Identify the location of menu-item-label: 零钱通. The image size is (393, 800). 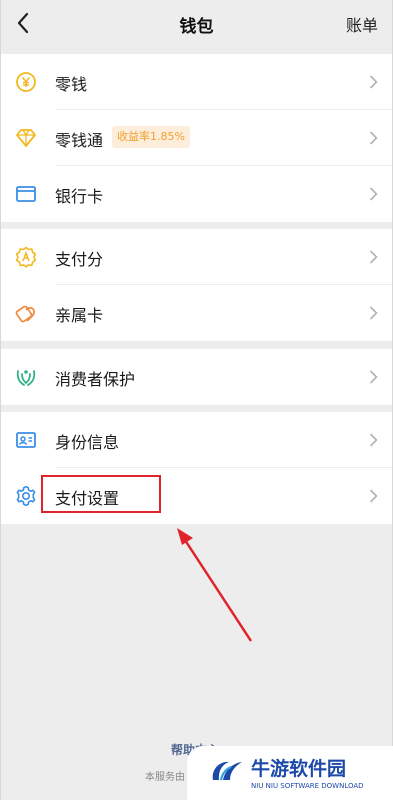
(79, 140).